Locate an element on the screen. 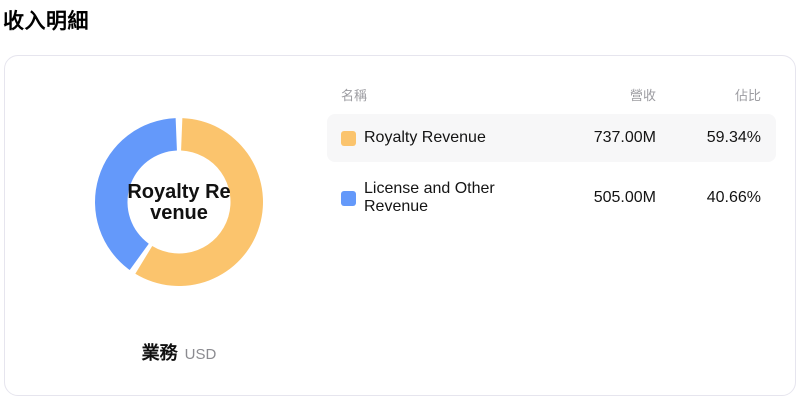 The image size is (800, 402). legend-swatch-license-and-other-revenue is located at coordinates (348, 198).